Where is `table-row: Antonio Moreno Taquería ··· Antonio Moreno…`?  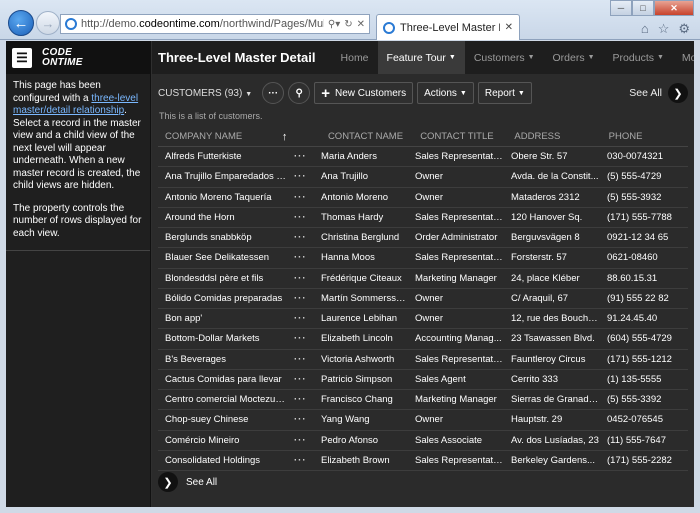 table-row: Antonio Moreno Taquería ··· Antonio Moreno… is located at coordinates (423, 198).